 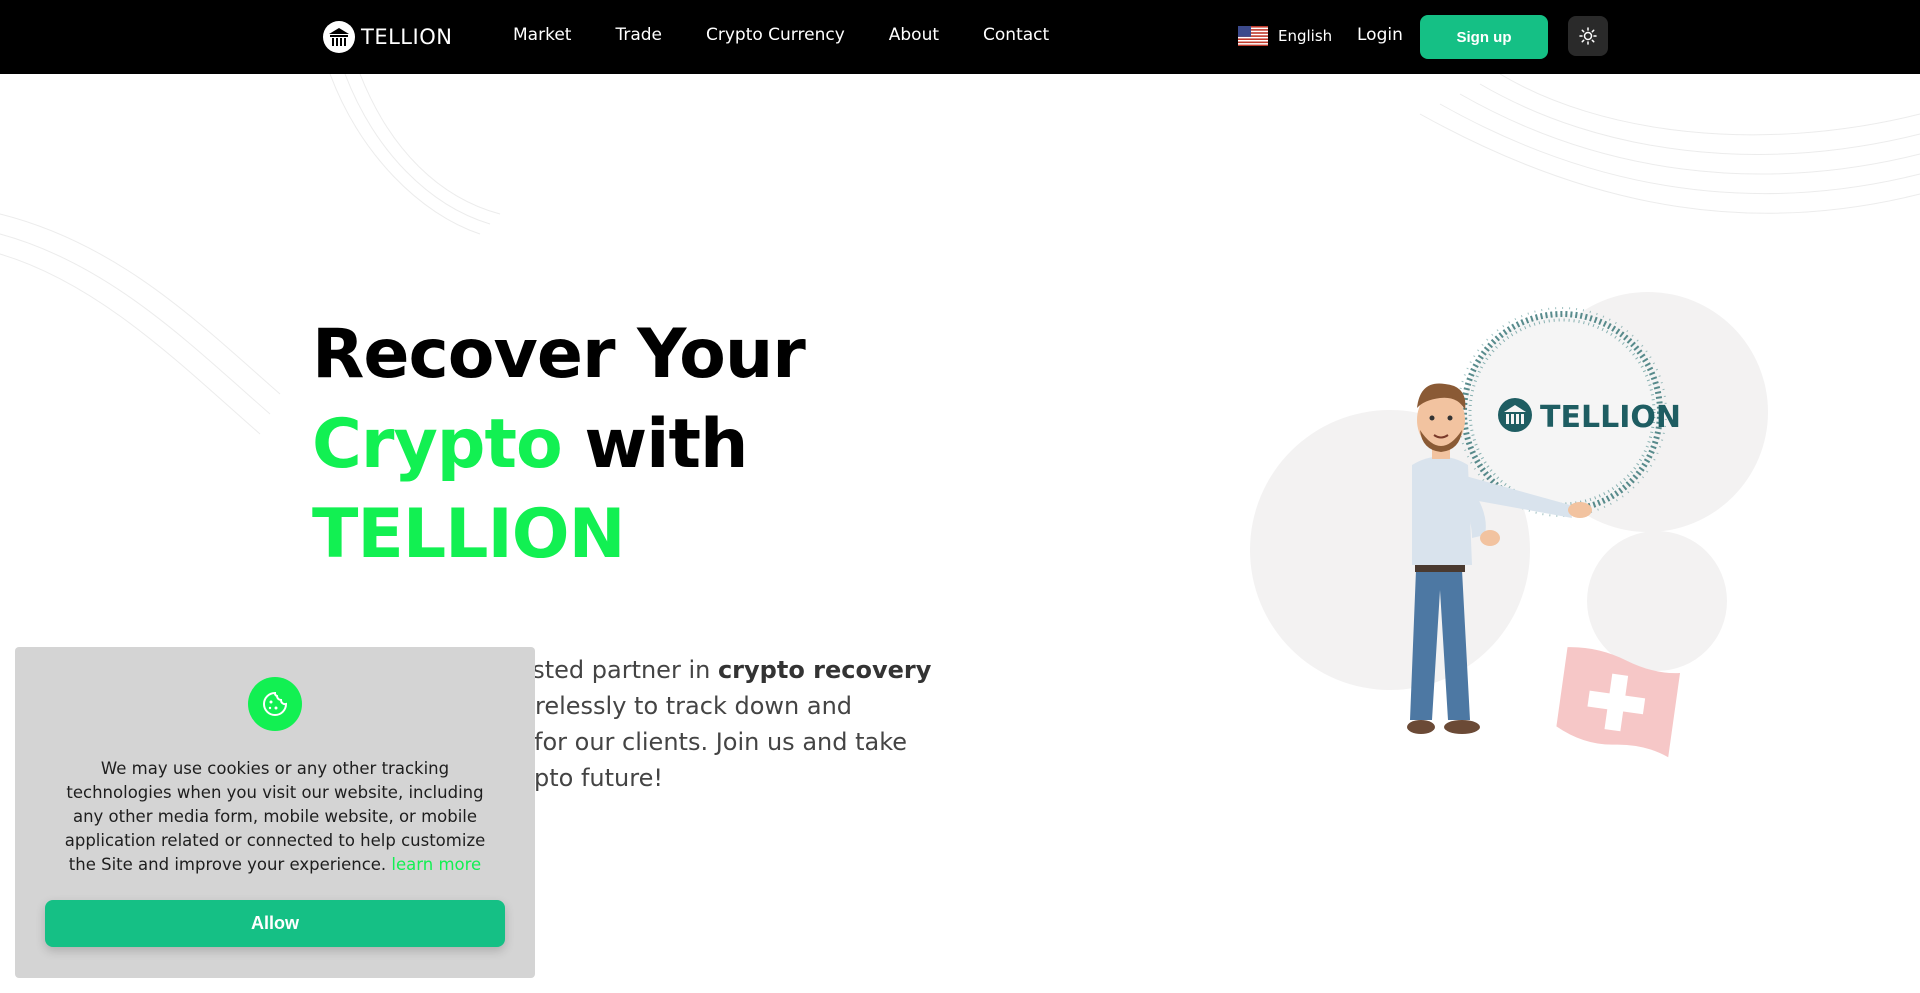 I want to click on illustration-pillar-icon, so click(x=1515, y=415).